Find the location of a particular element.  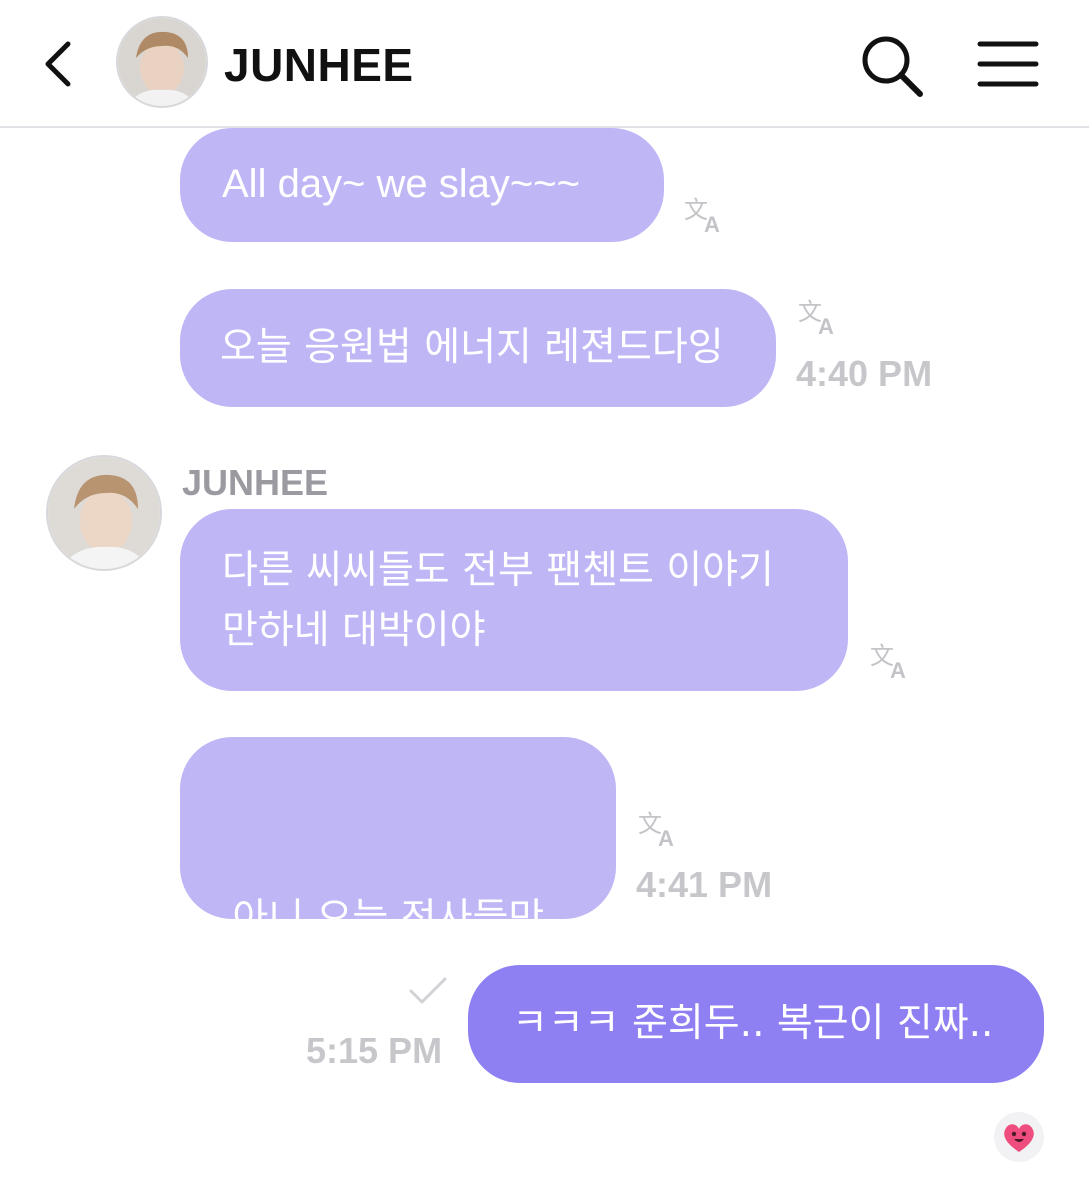

chevron-left-icon is located at coordinates (58, 64).